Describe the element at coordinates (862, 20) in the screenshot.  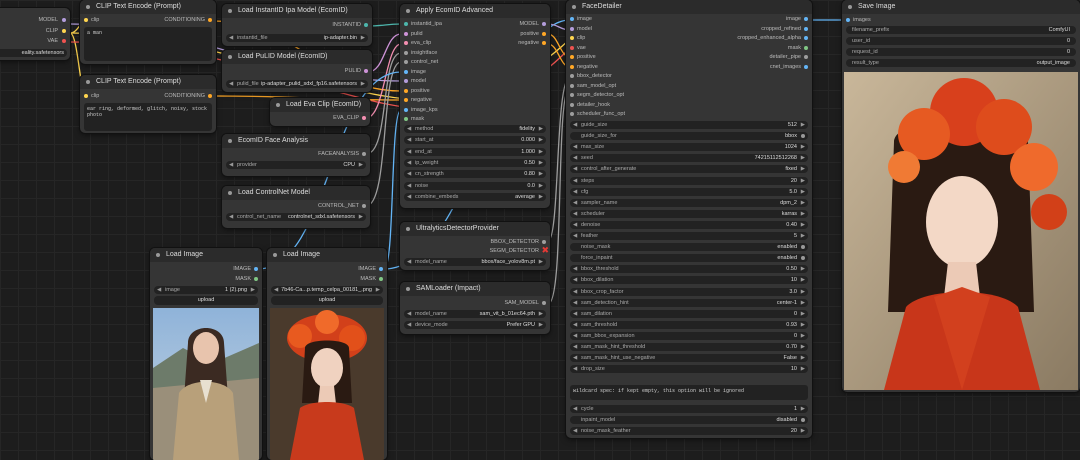
I see `input-images: images` at that location.